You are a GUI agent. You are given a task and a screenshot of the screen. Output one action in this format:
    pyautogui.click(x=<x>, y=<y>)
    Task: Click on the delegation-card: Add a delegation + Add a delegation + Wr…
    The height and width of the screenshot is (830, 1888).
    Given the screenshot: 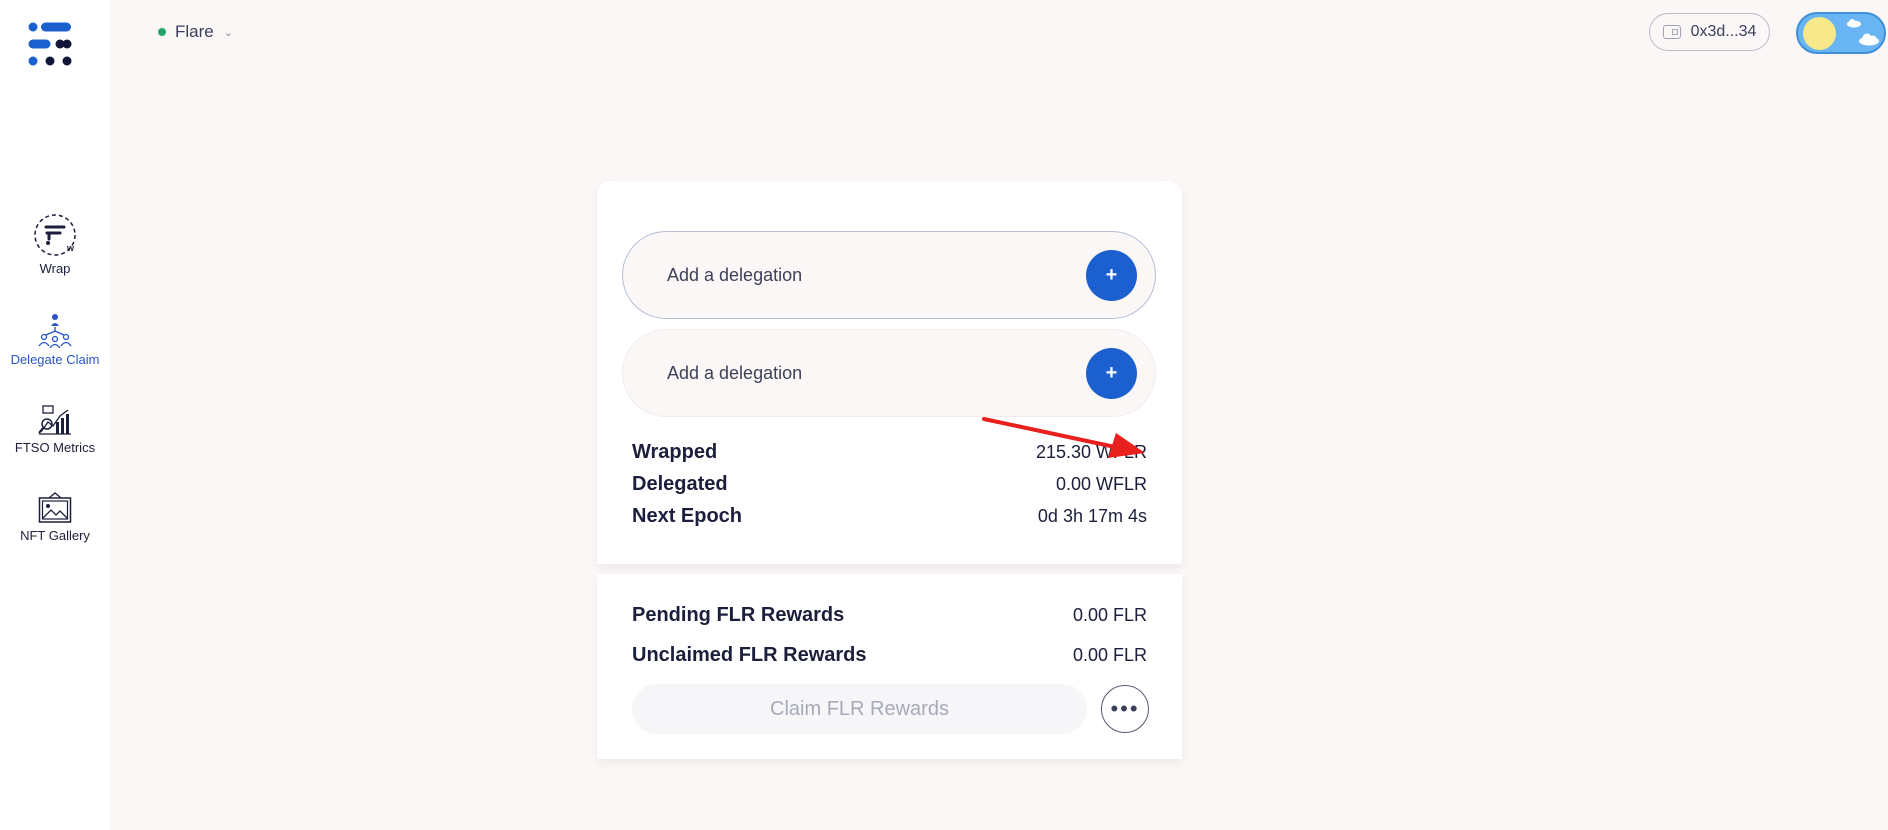 What is the action you would take?
    pyautogui.click(x=889, y=372)
    